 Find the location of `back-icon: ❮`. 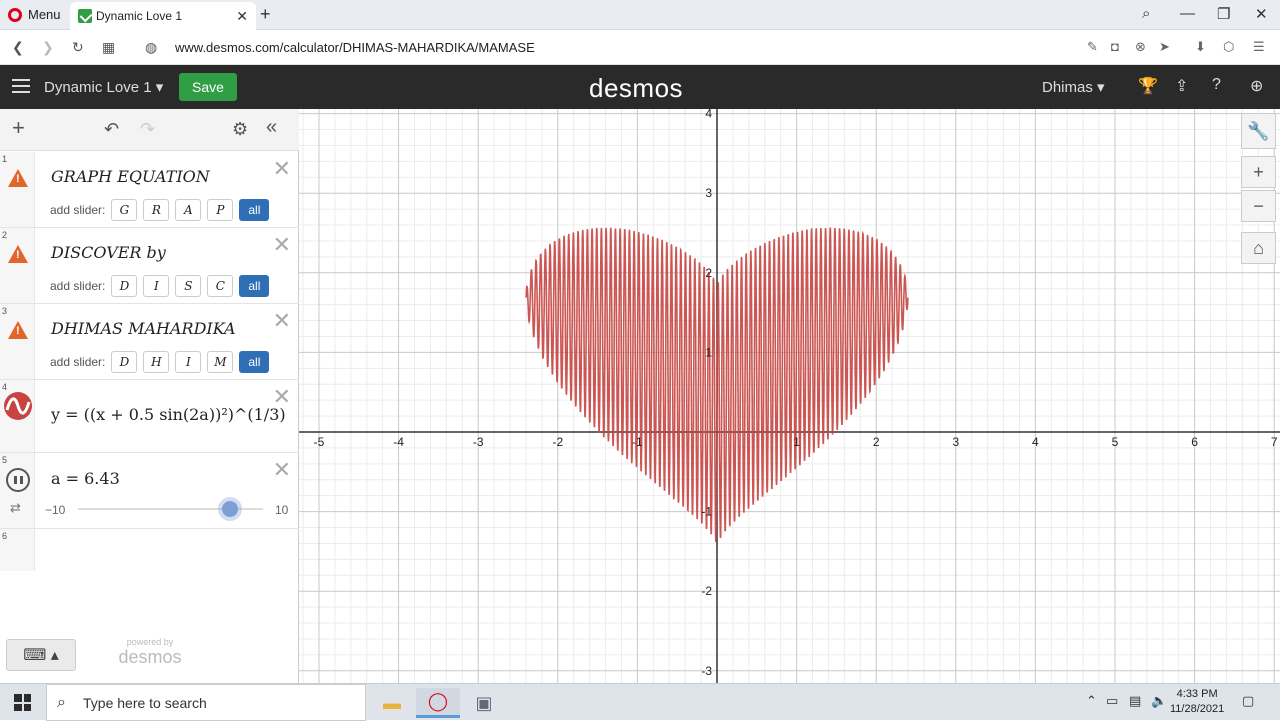

back-icon: ❮ is located at coordinates (18, 47).